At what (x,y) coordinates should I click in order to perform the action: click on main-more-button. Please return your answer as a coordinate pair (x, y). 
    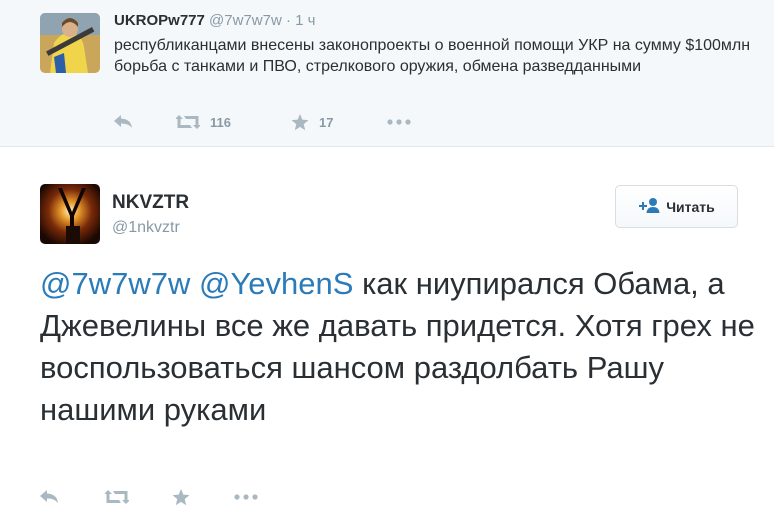
    Looking at the image, I should click on (246, 497).